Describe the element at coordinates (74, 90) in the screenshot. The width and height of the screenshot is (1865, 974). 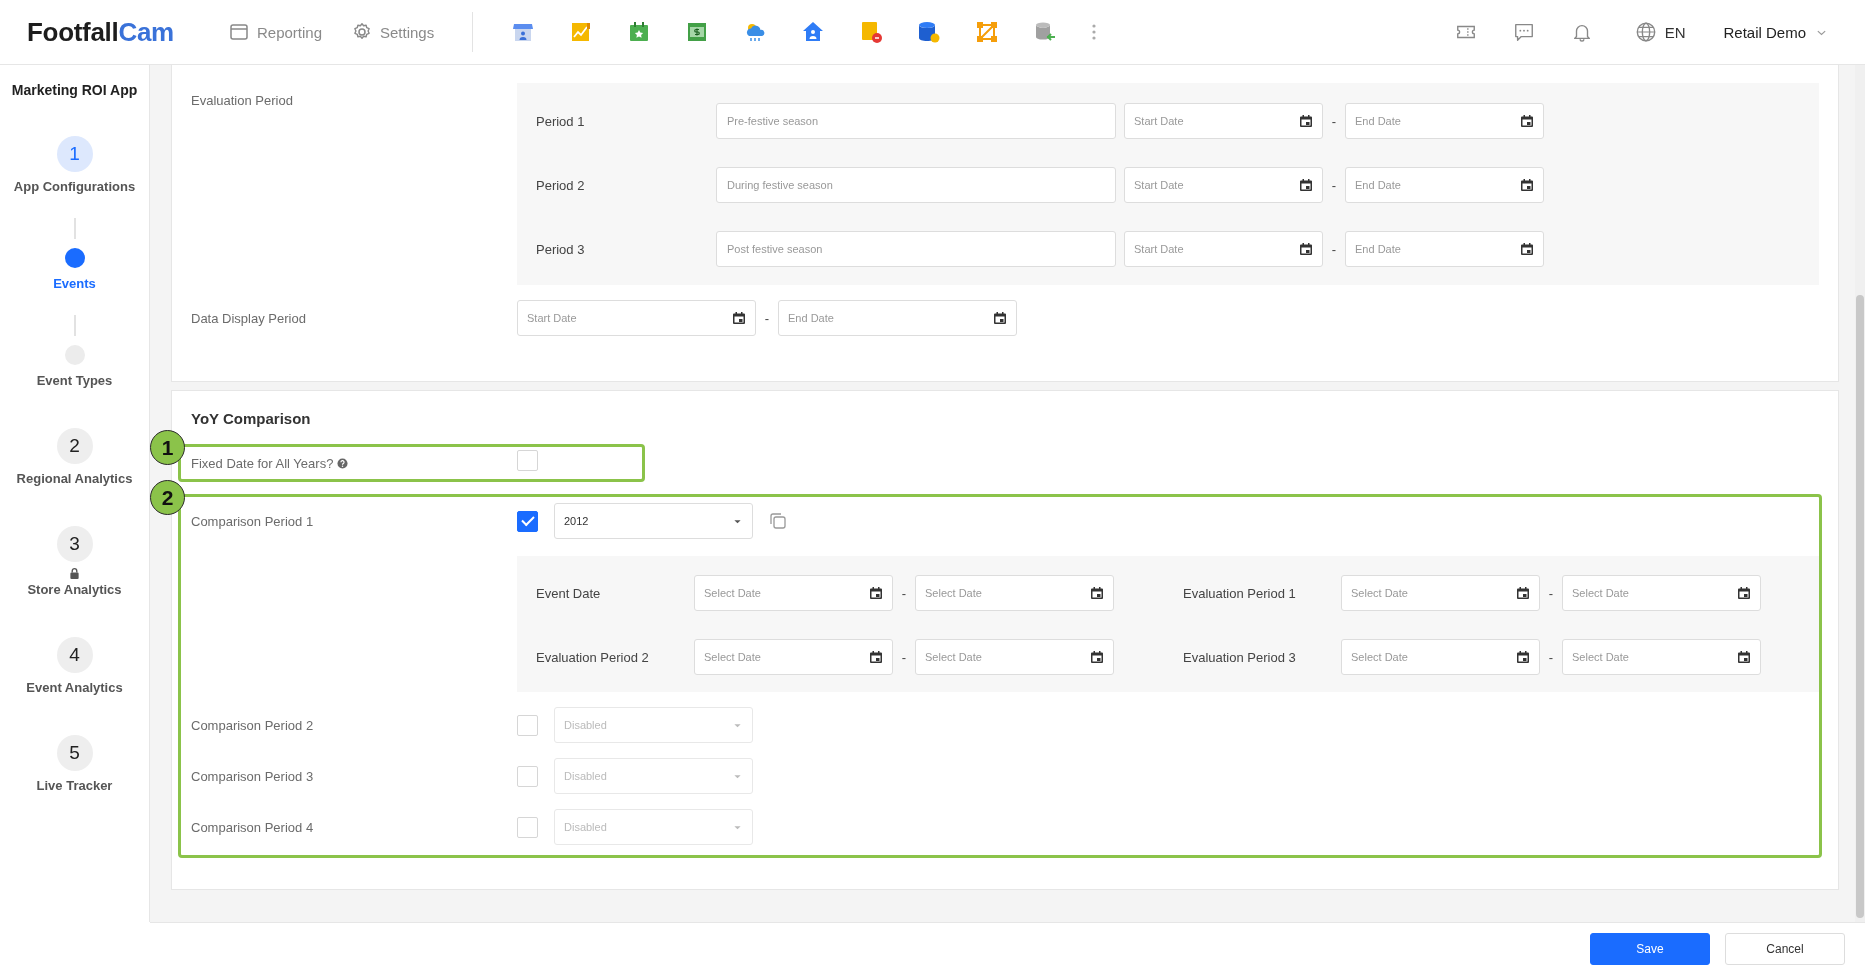
I see `app-title: Marketing ROI App` at that location.